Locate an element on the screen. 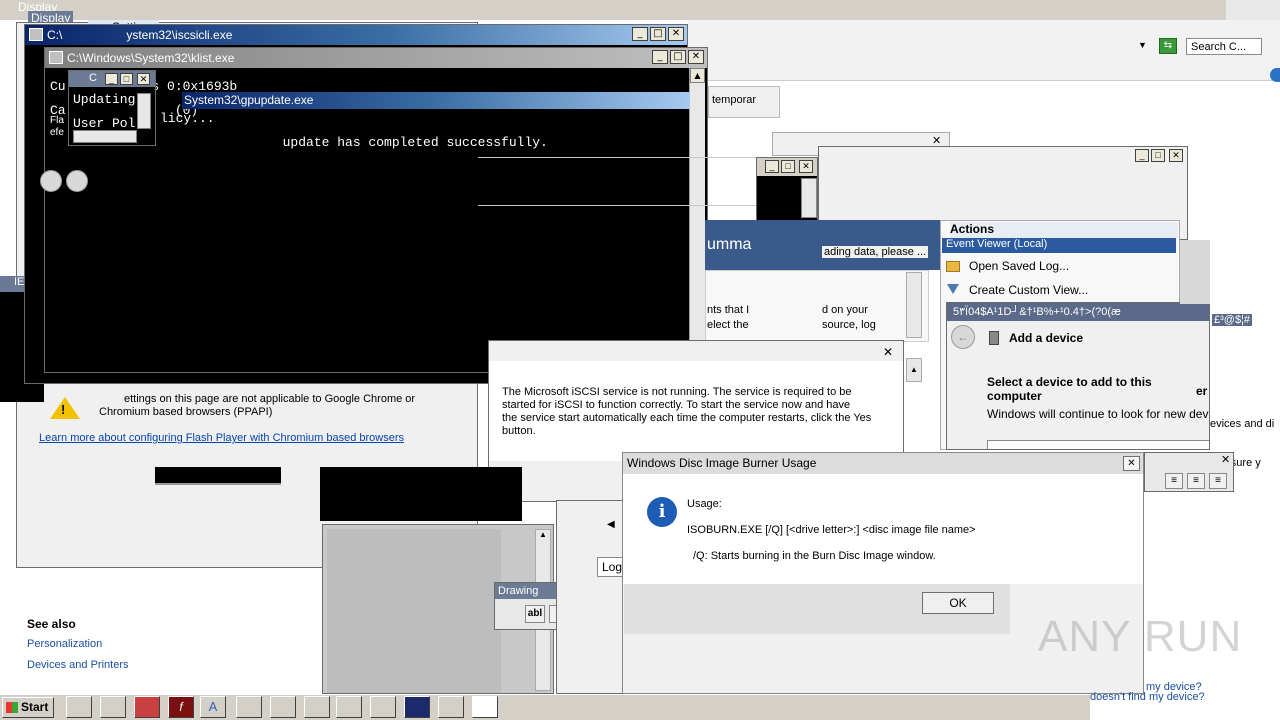 The width and height of the screenshot is (1280, 720). small-window-line-1: Updating is located at coordinates (104, 99).